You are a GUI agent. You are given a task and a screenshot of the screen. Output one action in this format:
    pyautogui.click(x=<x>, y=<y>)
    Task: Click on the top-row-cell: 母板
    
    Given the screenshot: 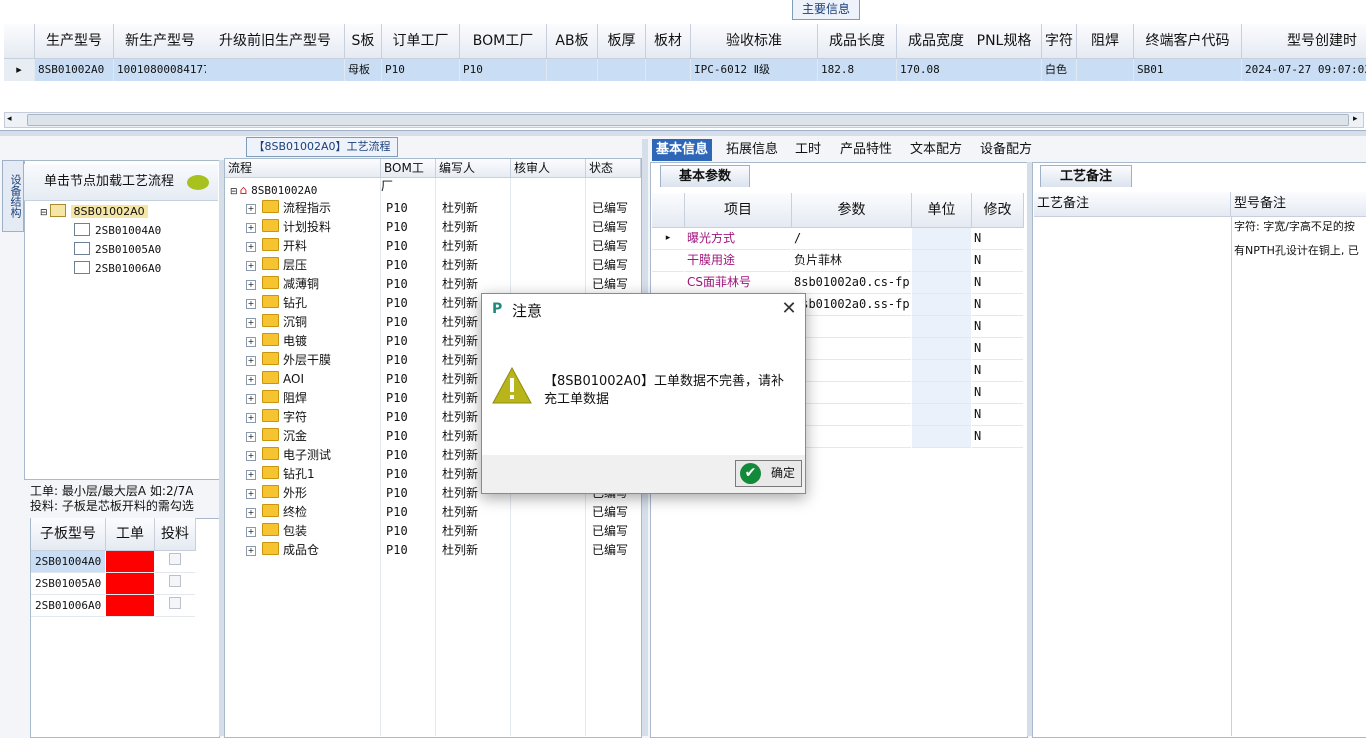 What is the action you would take?
    pyautogui.click(x=363, y=70)
    